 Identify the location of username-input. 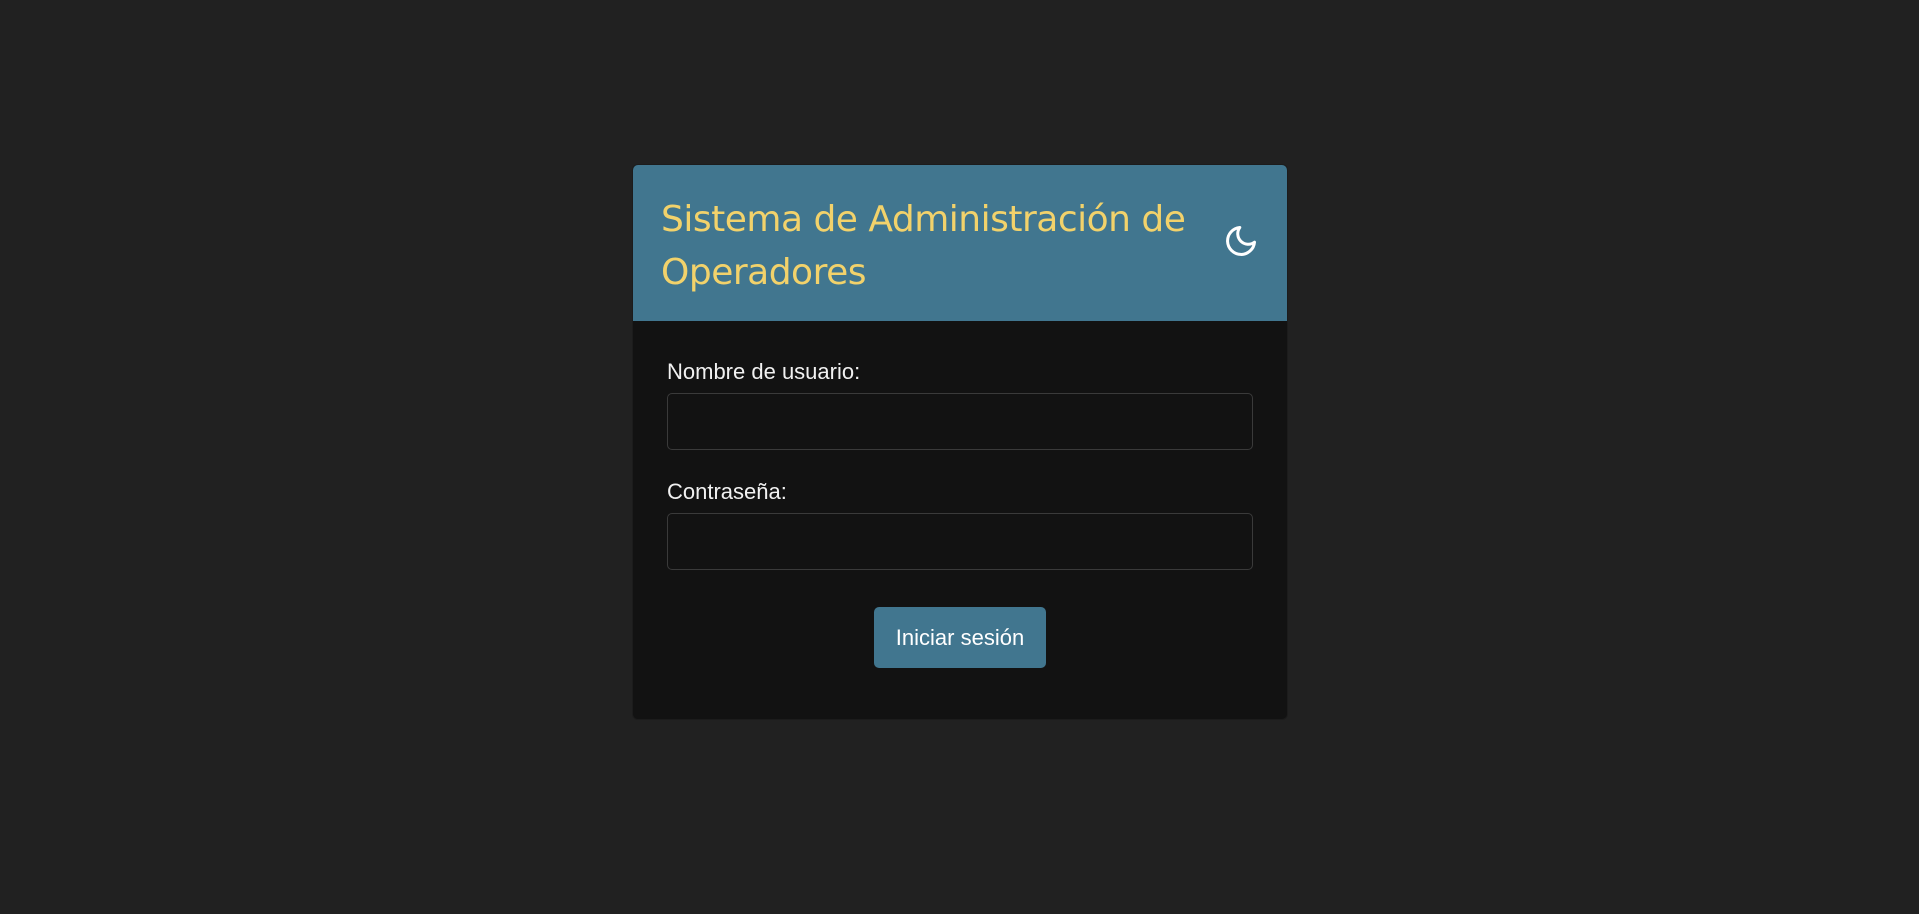
(960, 421).